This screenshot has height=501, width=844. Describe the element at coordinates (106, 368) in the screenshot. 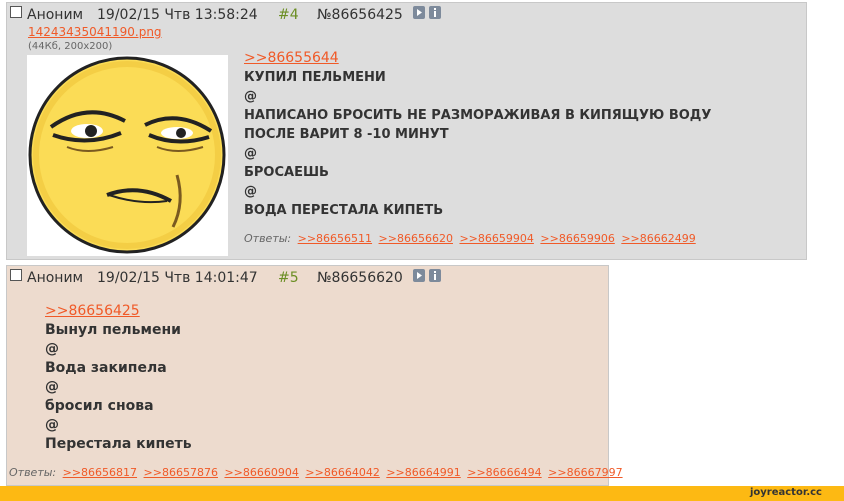

I see `message-line: Вода закипела` at that location.